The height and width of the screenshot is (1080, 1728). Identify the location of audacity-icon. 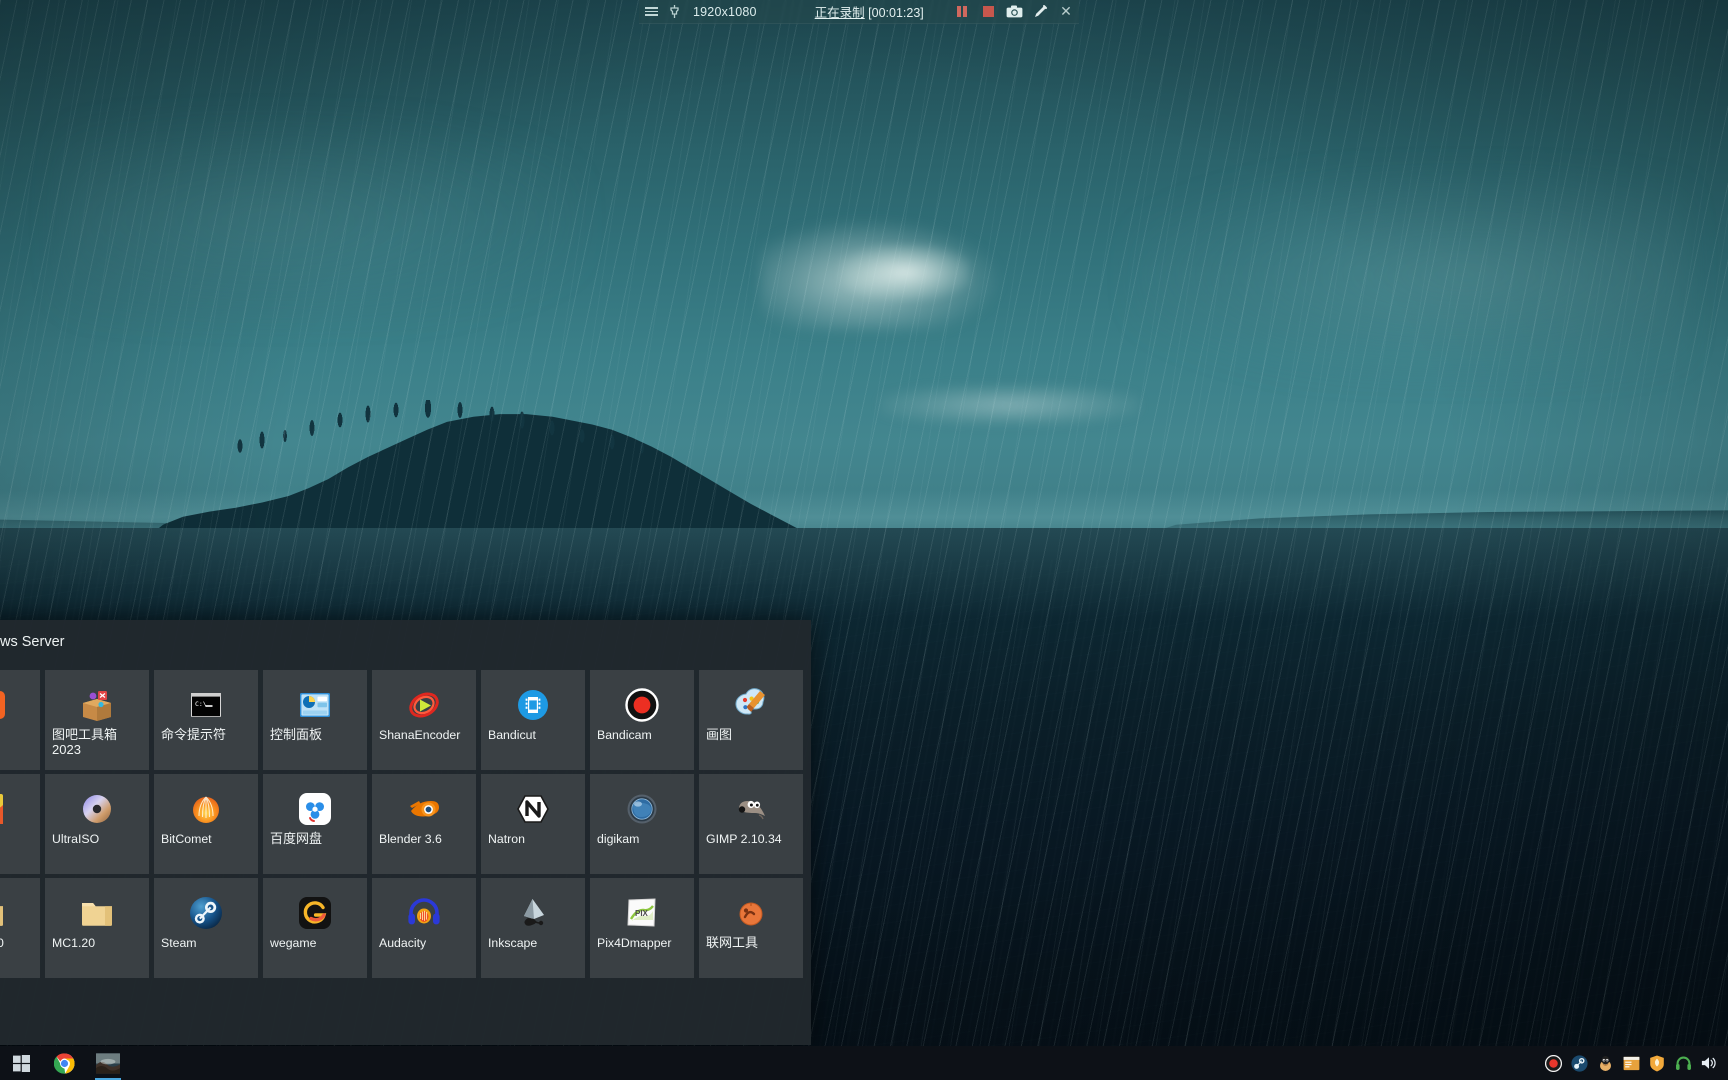
(424, 913).